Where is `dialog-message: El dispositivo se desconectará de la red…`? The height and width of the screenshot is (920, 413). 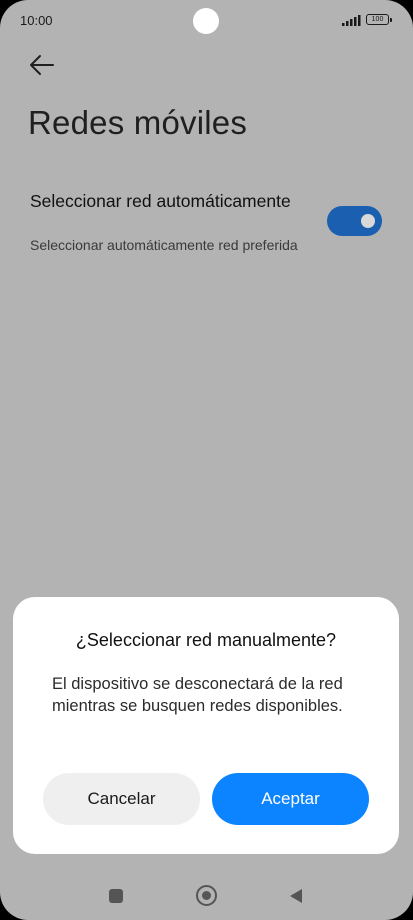
dialog-message: El dispositivo se desconectará de la red… is located at coordinates (197, 695).